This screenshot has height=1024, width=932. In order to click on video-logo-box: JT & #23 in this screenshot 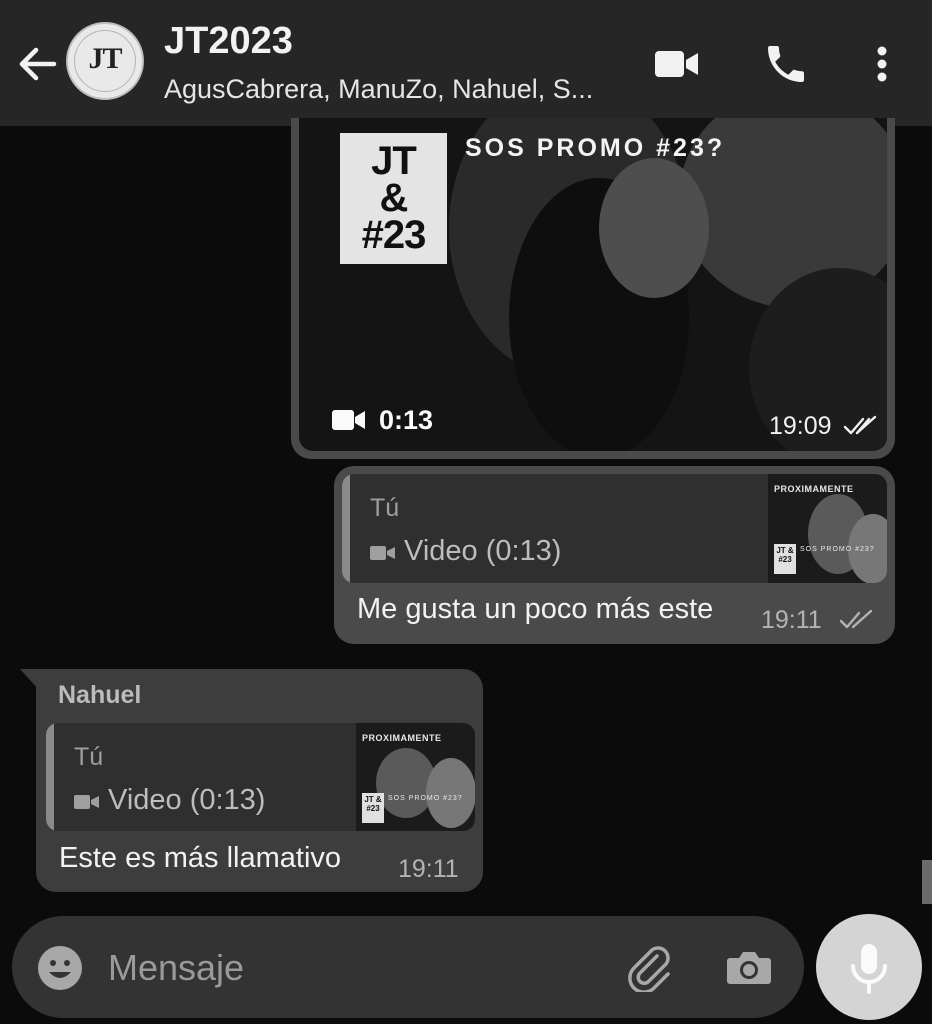, I will do `click(393, 198)`.